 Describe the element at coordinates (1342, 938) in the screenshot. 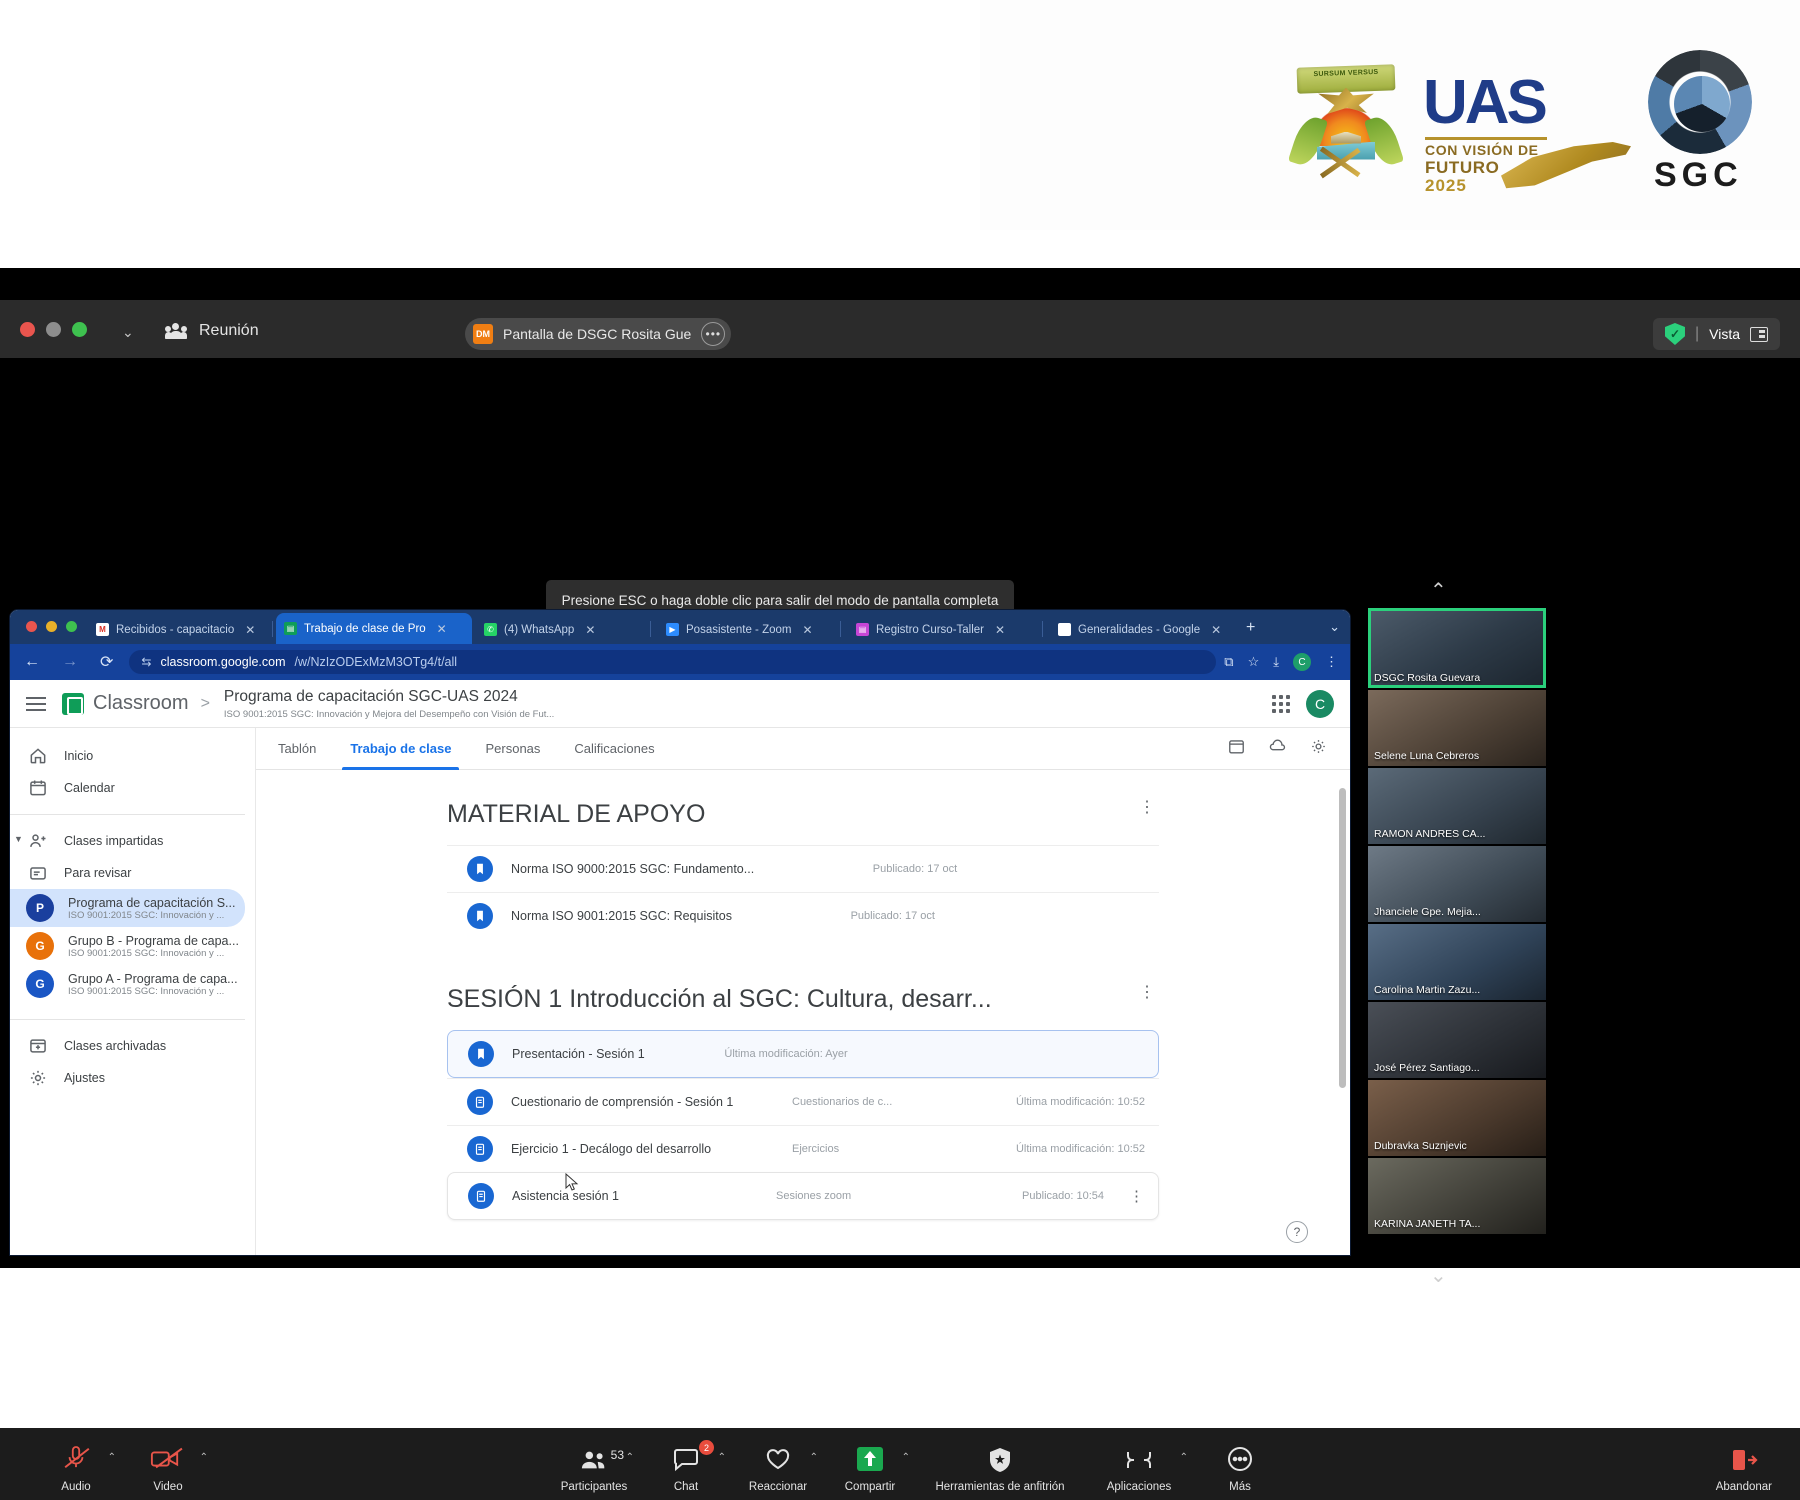

I see `page-scrollbar` at that location.